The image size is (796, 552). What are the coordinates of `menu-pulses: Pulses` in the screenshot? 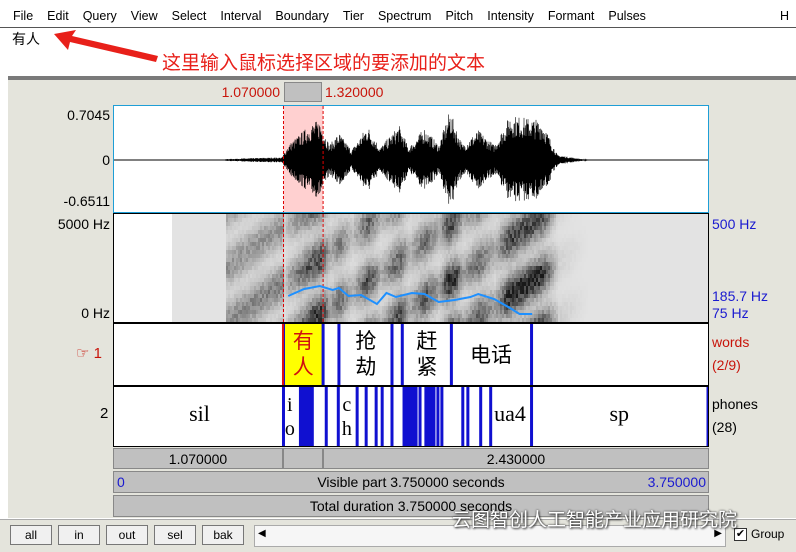 It's located at (627, 16).